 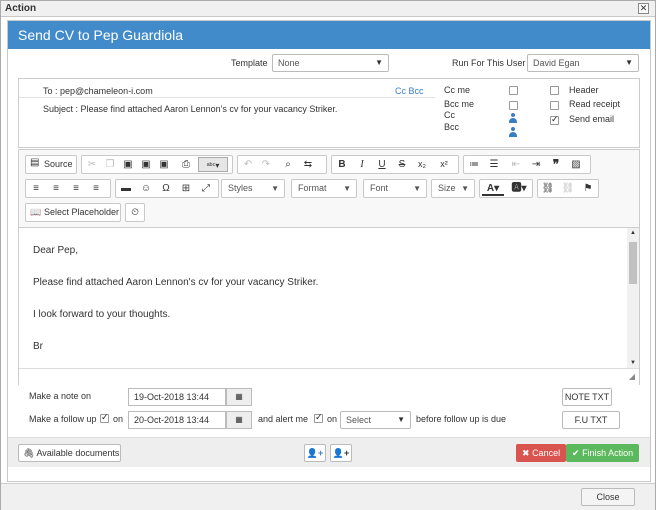 I want to click on chevron-down-icon: ▼, so click(x=465, y=188).